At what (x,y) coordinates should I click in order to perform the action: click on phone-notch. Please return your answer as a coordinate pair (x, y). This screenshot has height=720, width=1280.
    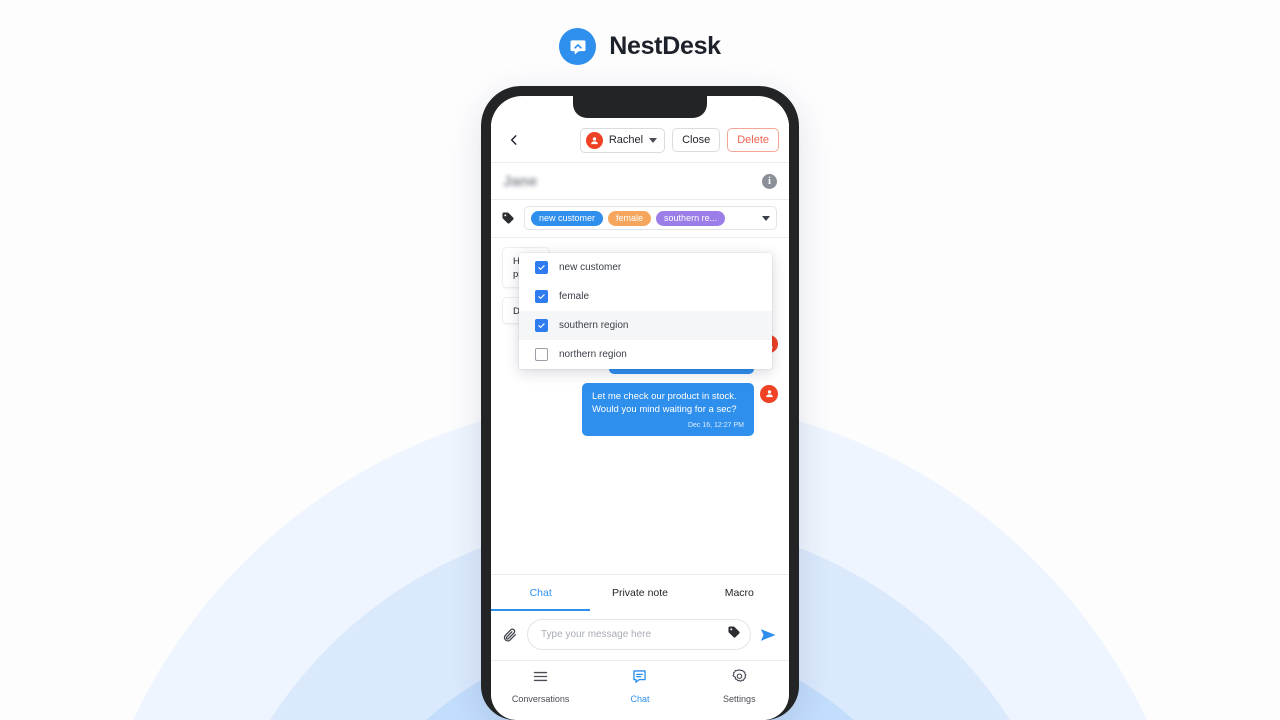
    Looking at the image, I should click on (640, 107).